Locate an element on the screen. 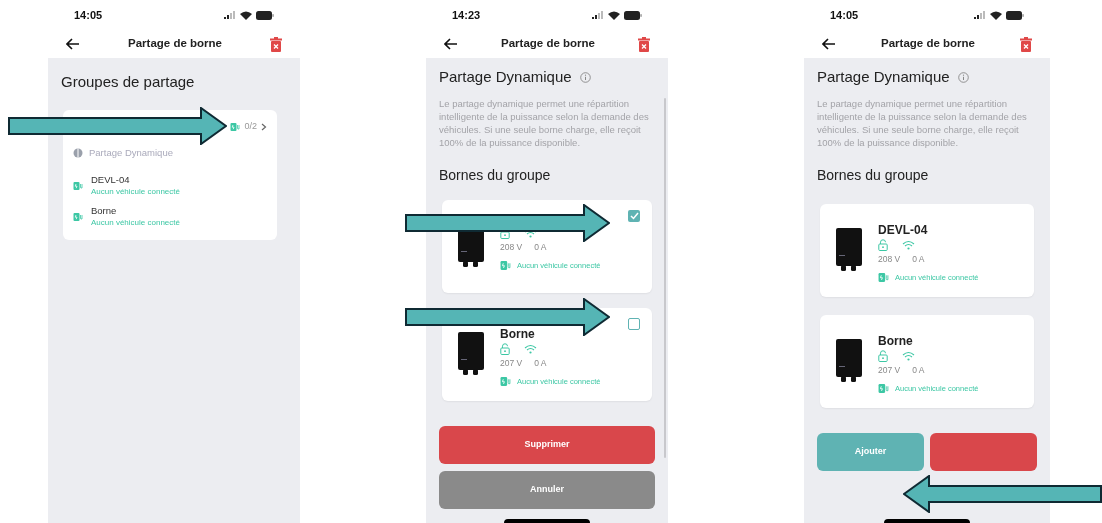 Image resolution: width=1102 pixels, height=523 pixels. action-button is located at coordinates (983, 451).